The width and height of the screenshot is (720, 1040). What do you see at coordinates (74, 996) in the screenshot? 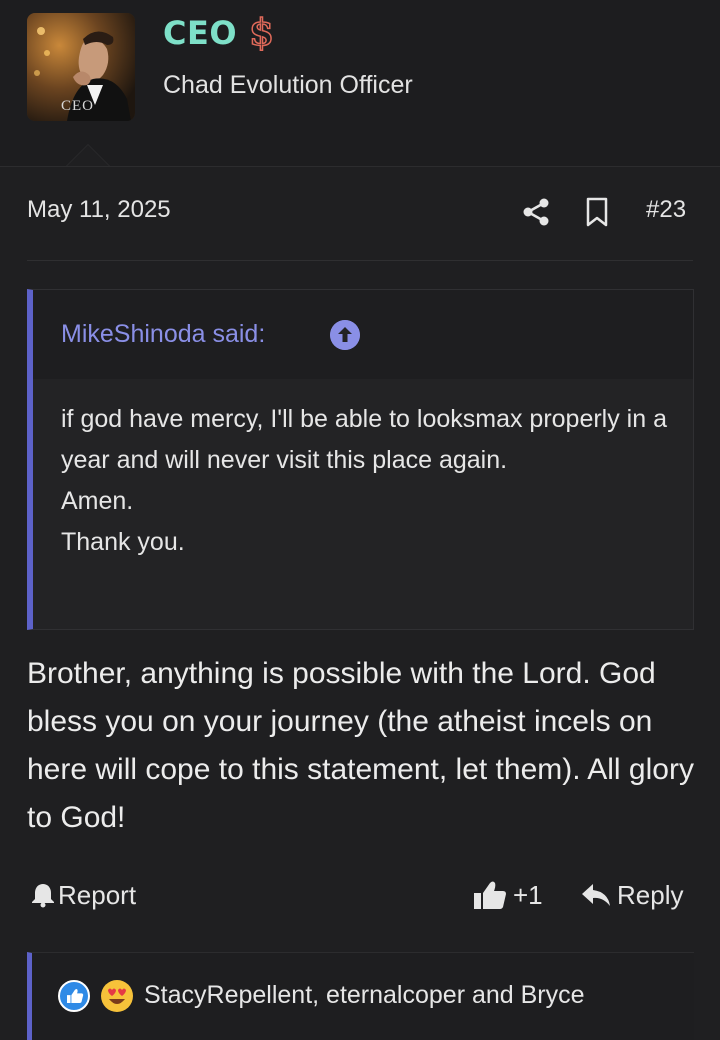
I see `like-icon` at bounding box center [74, 996].